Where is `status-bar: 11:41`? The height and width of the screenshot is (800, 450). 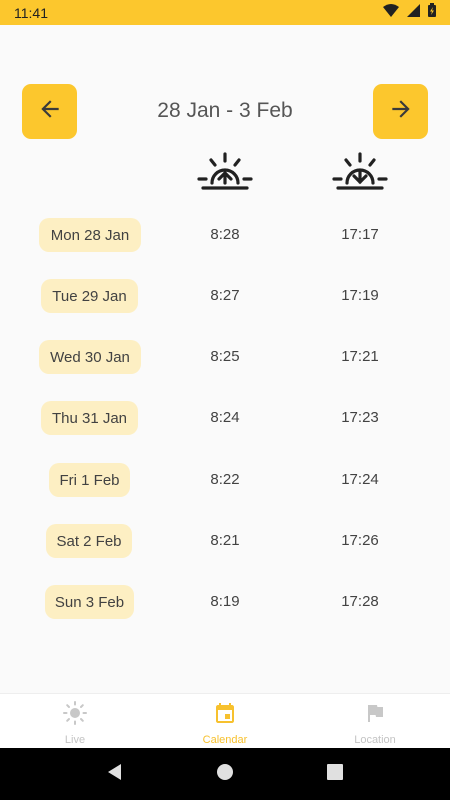 status-bar: 11:41 is located at coordinates (225, 12).